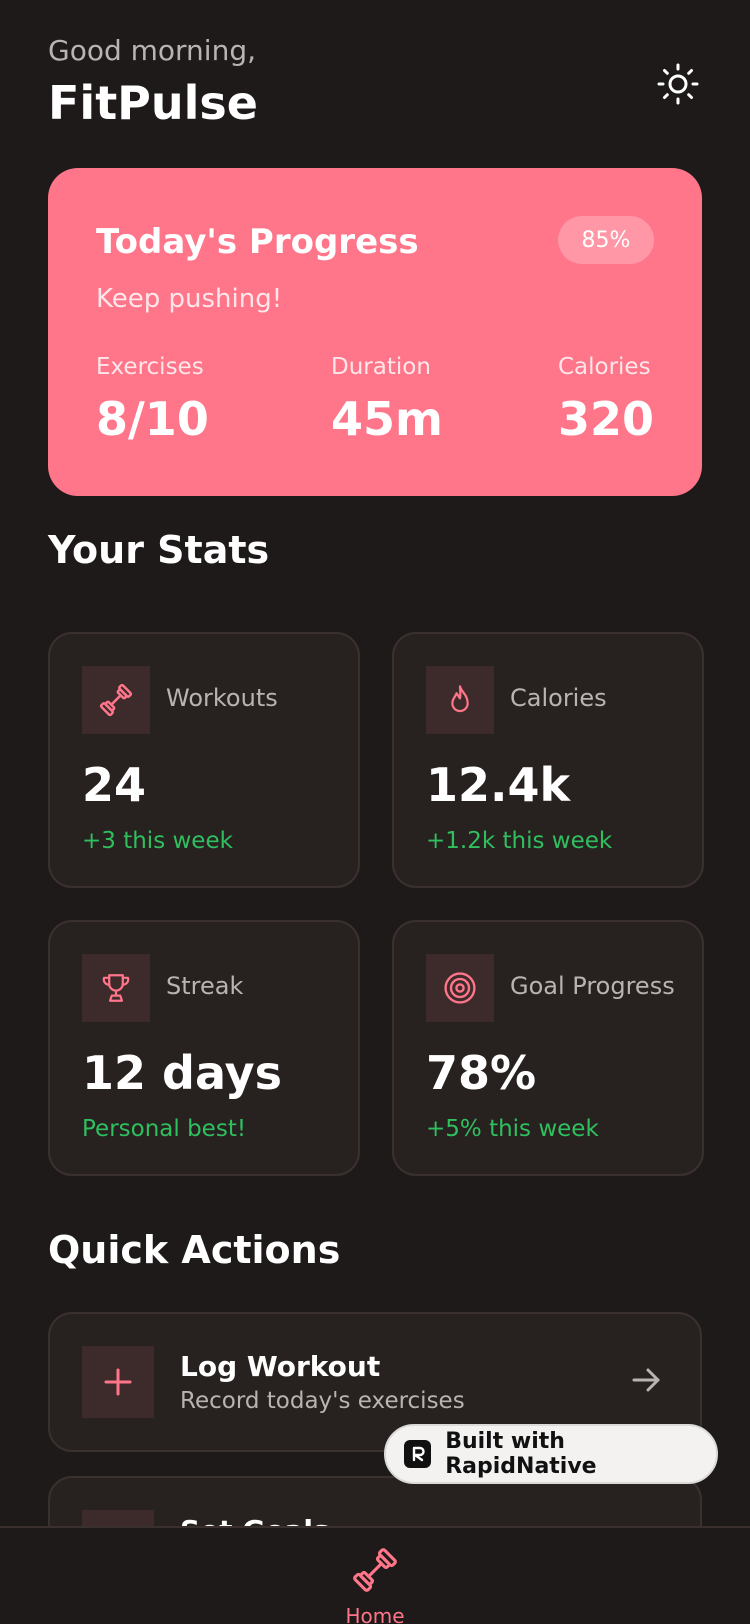  Describe the element at coordinates (387, 419) in the screenshot. I see `metric-value: 45m` at that location.